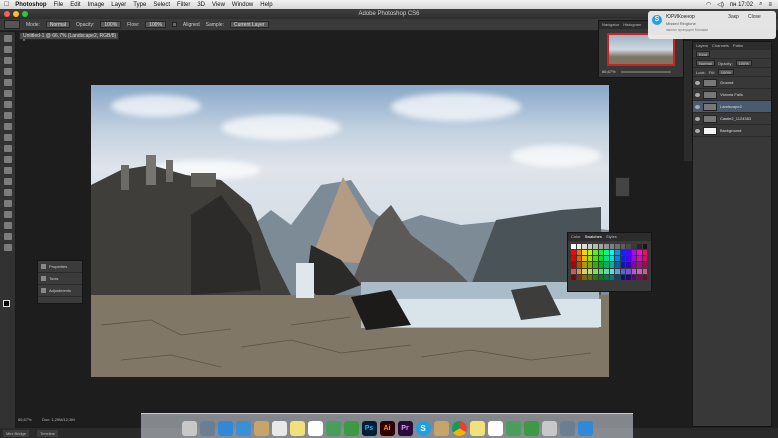  I want to click on app-store-icon, so click(477, 428).